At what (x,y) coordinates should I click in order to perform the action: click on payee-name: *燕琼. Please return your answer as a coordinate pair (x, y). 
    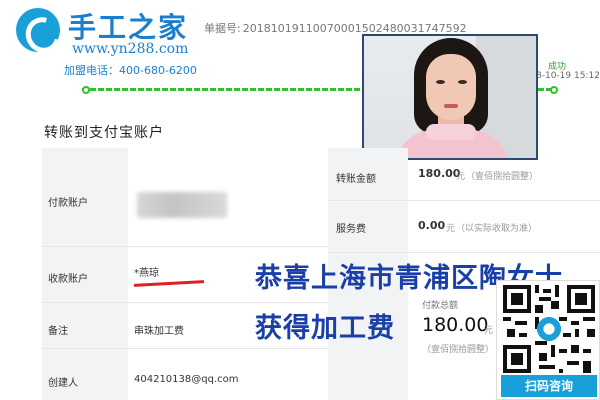
    Looking at the image, I should click on (146, 273).